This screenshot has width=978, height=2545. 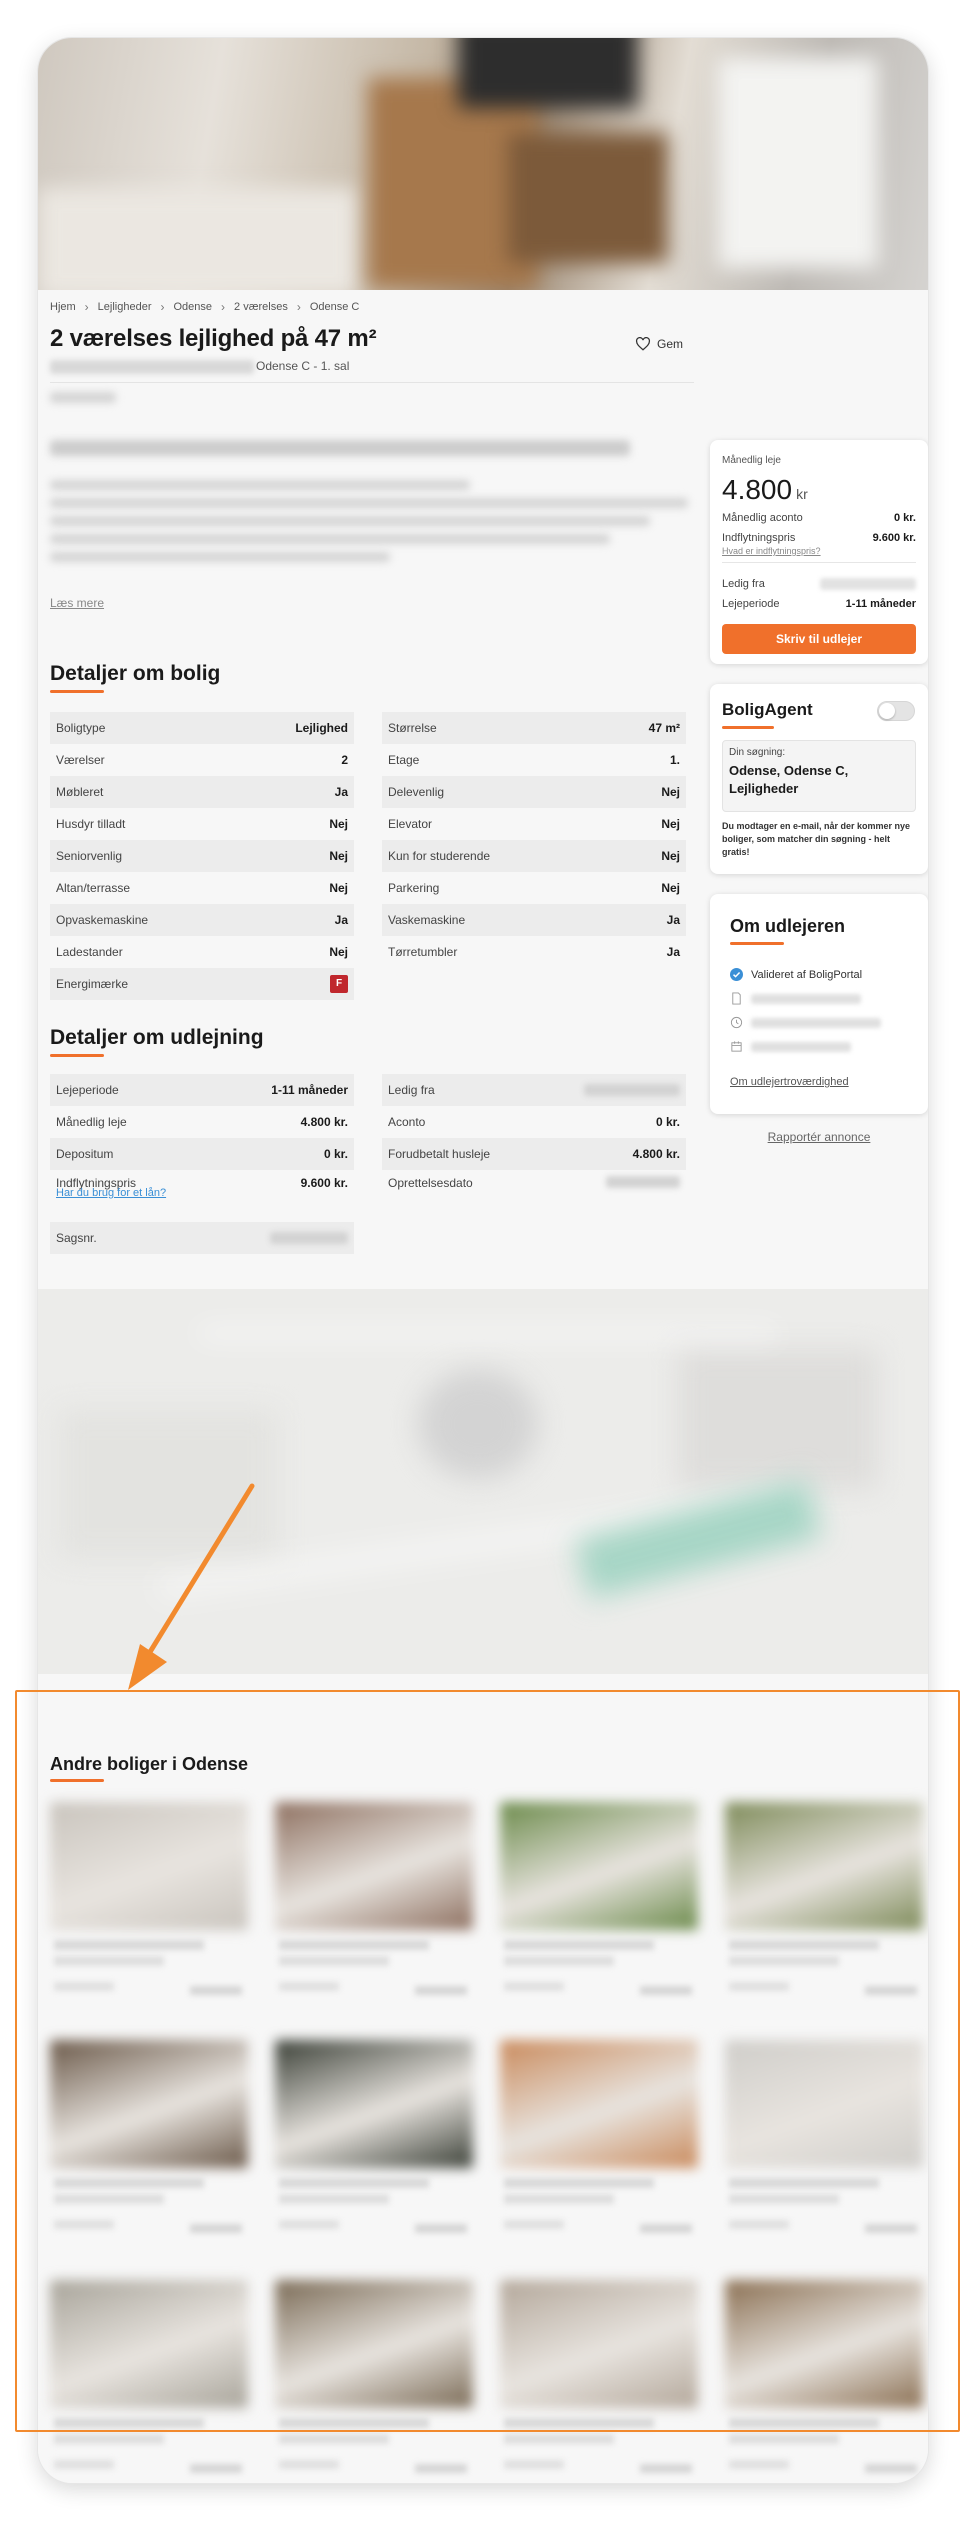 What do you see at coordinates (868, 584) in the screenshot?
I see `available-date-blurred` at bounding box center [868, 584].